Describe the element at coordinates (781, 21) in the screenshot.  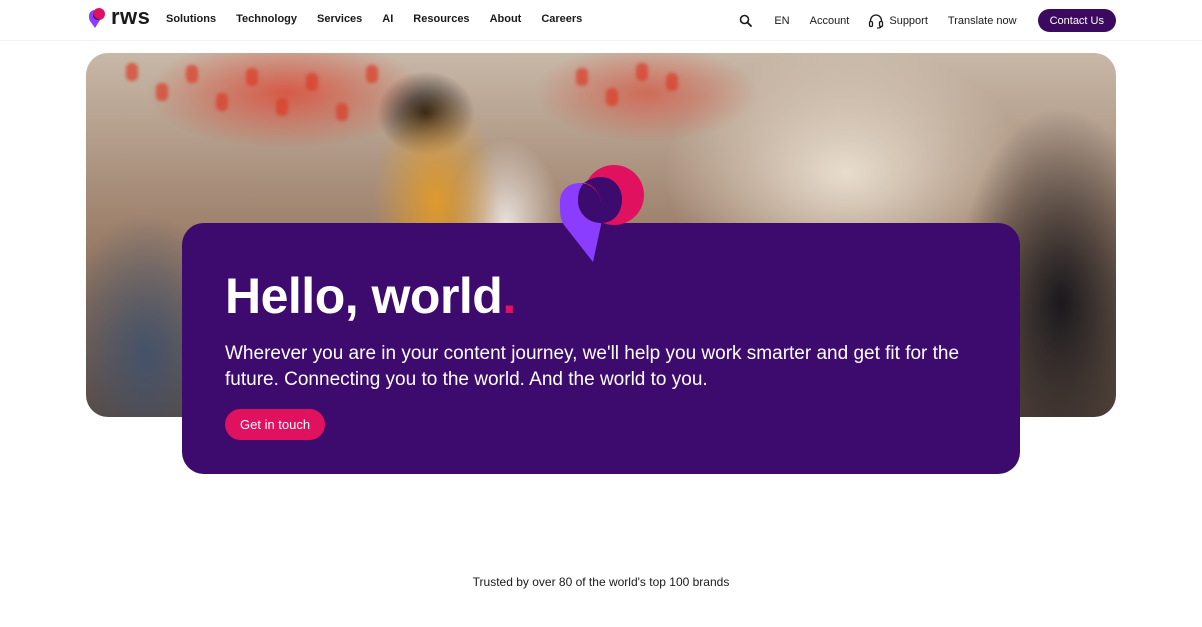
I see `language-selector: EN` at that location.